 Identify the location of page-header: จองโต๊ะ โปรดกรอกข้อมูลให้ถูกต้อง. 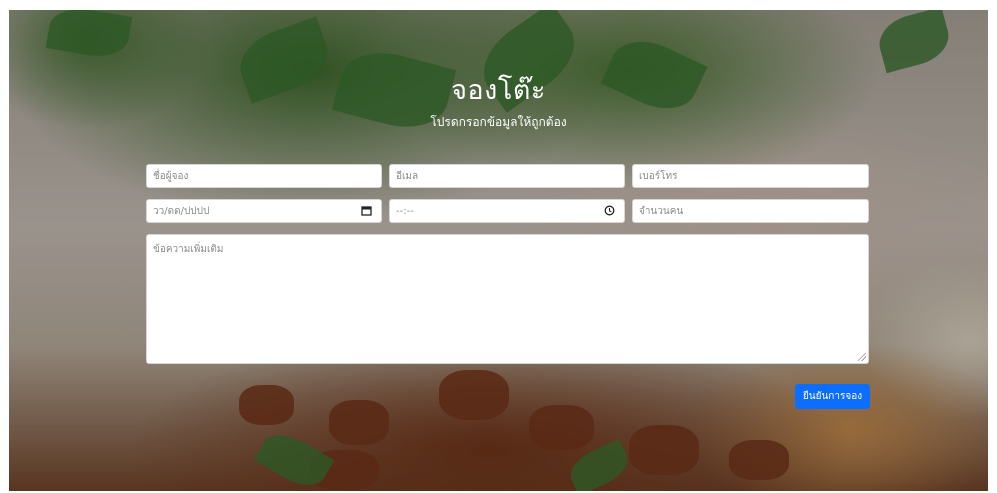
(498, 104).